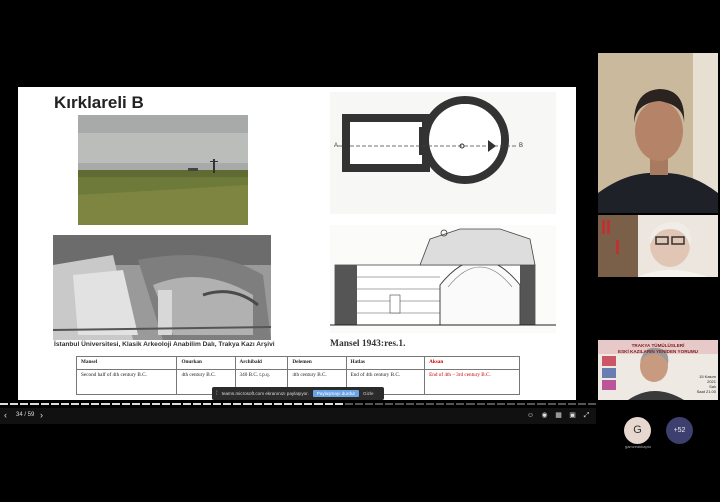 This screenshot has width=720, height=502. I want to click on poster-date: 15 Kasım 2021 Salı Saat 21.00, so click(706, 384).